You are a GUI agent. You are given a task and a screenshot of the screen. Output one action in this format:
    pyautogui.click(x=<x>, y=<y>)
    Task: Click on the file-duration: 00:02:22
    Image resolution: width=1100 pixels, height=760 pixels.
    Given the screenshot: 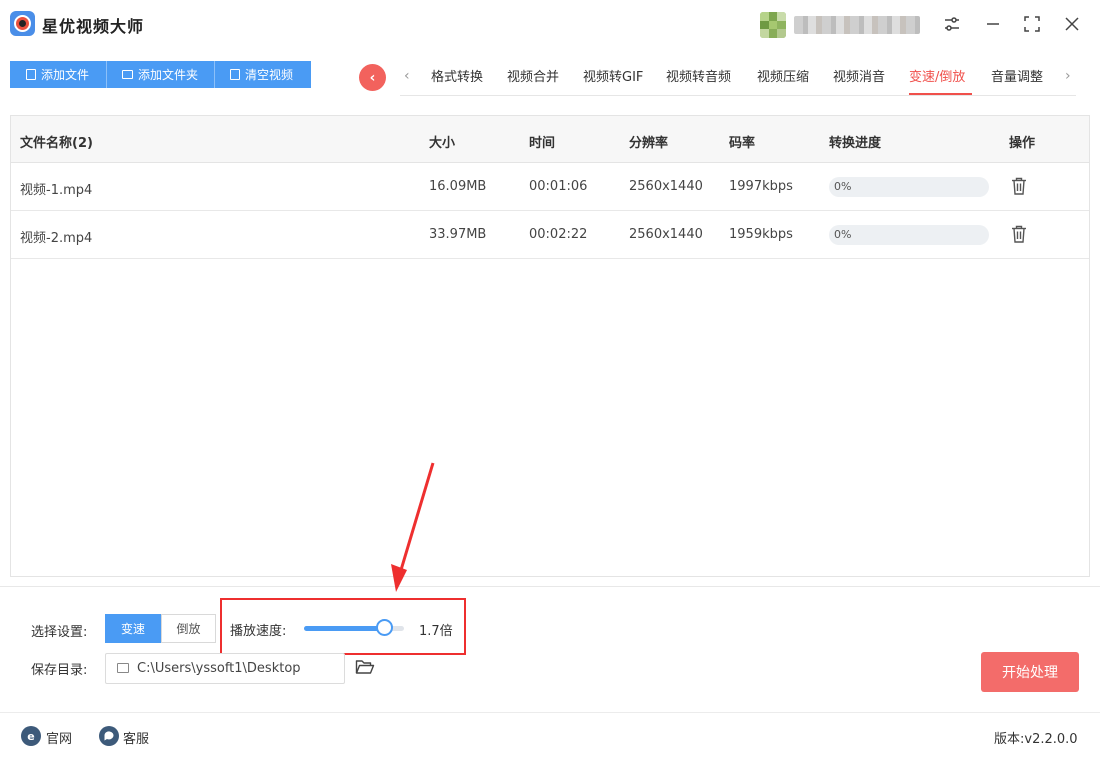 What is the action you would take?
    pyautogui.click(x=558, y=234)
    